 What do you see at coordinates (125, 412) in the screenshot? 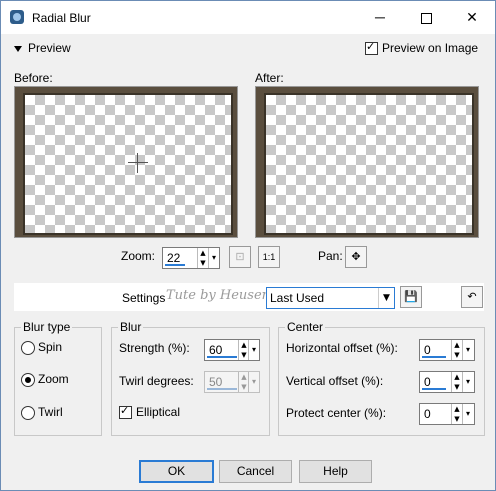
I see `elliptical-check-icon` at bounding box center [125, 412].